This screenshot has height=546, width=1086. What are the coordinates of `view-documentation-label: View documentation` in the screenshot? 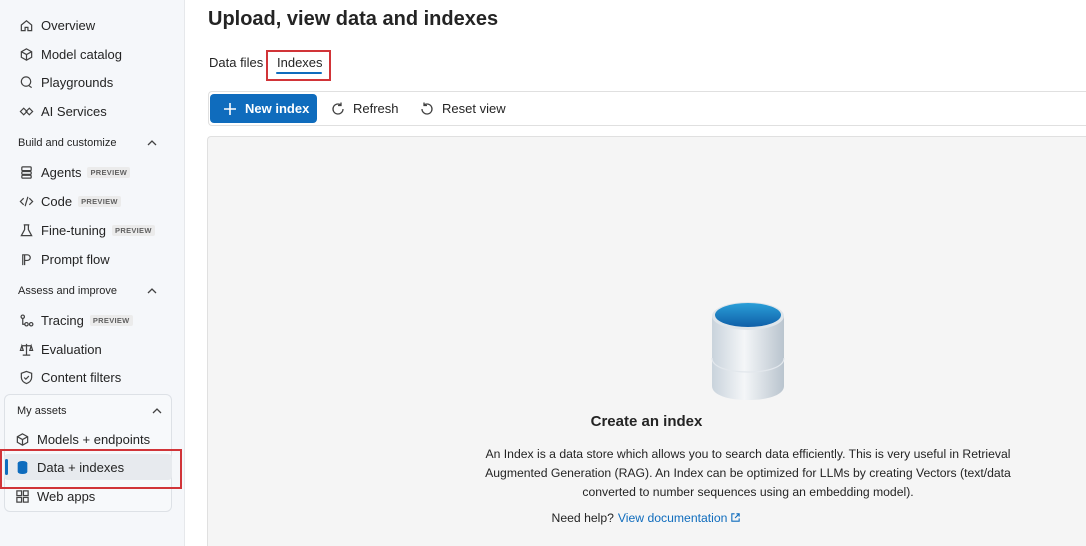 It's located at (672, 518).